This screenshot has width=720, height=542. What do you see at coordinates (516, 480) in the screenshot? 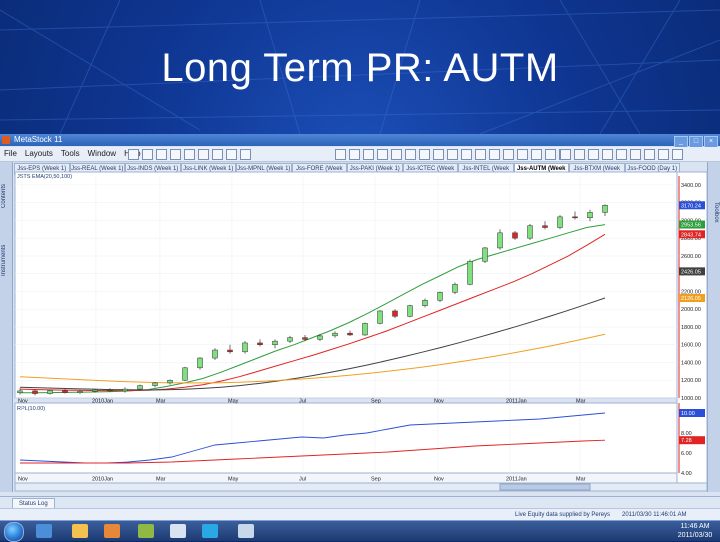
I see `indicator-x-tick: 2011Jan` at bounding box center [516, 480].